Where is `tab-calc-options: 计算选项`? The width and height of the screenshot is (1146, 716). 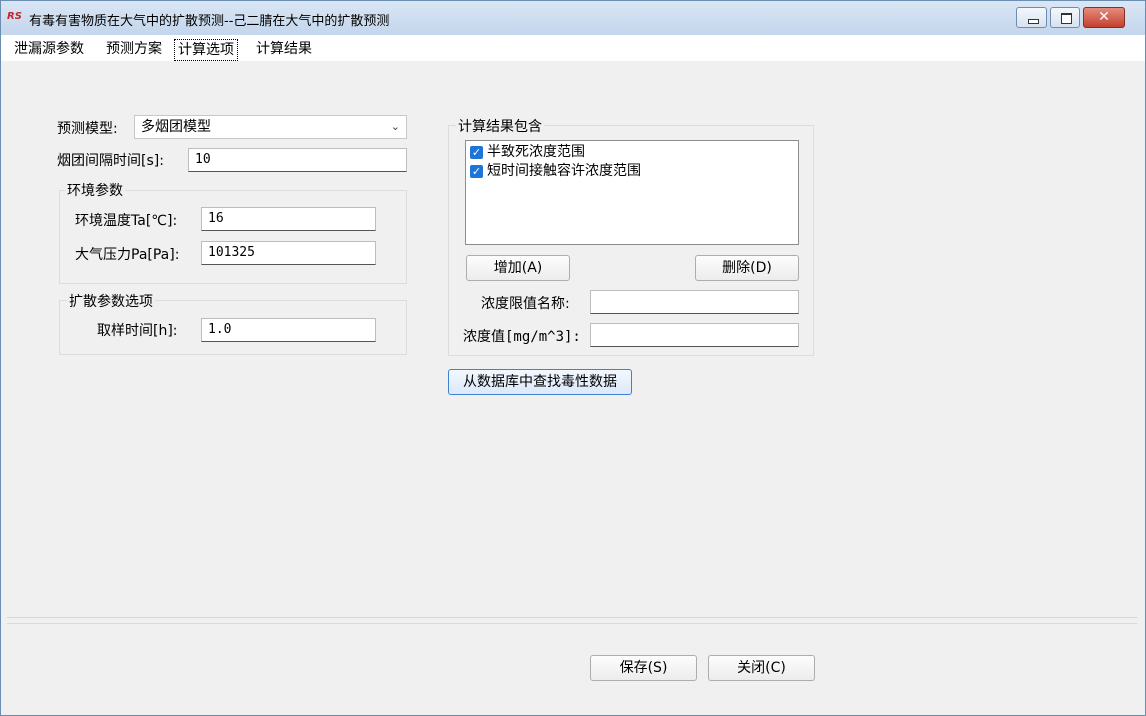
tab-calc-options: 计算选项 is located at coordinates (206, 50).